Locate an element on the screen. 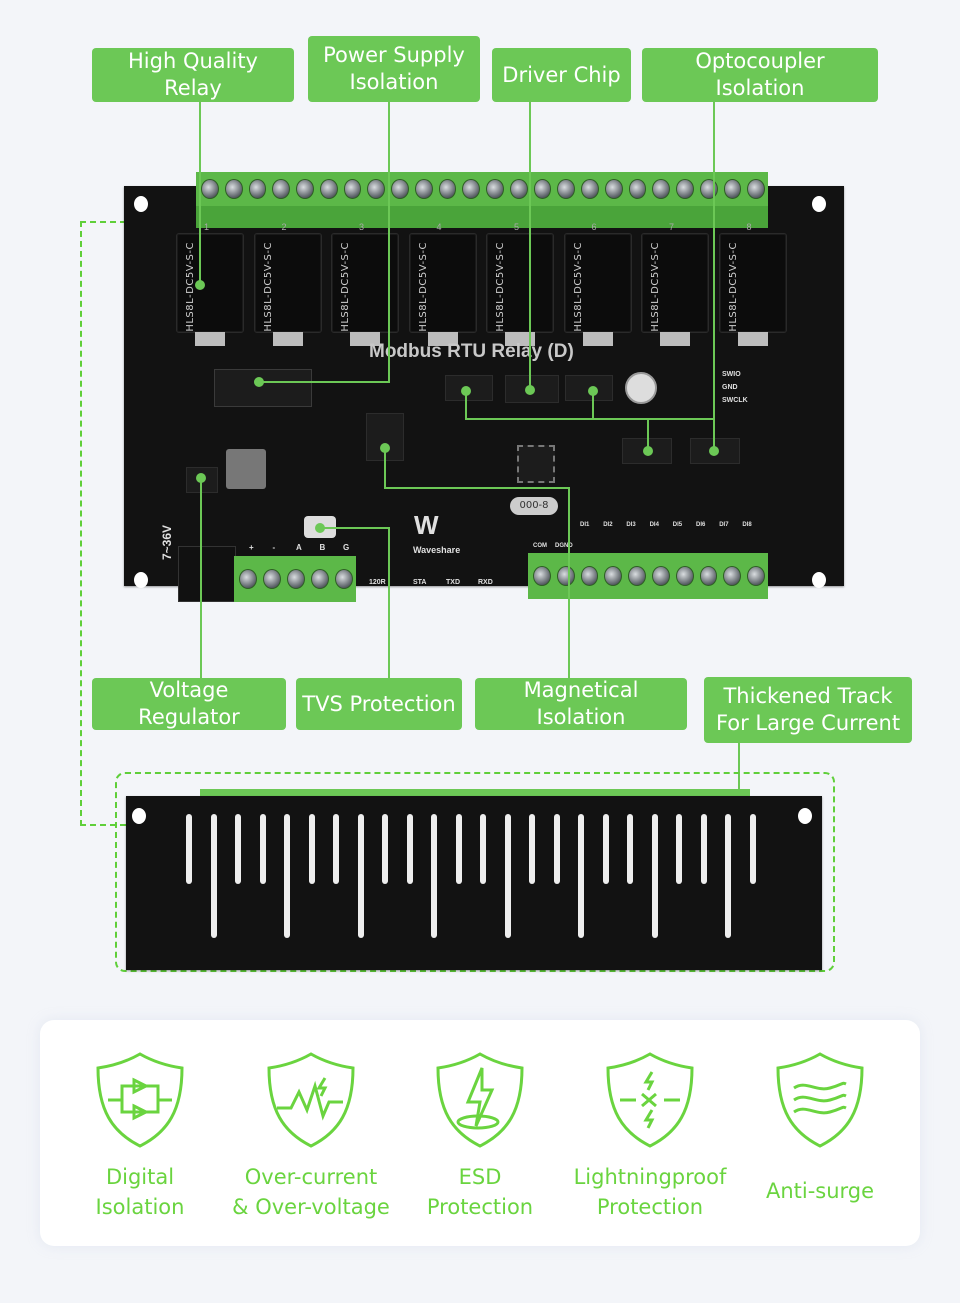 Image resolution: width=960 pixels, height=1303 pixels. feature-label: Lightningproof Protection is located at coordinates (650, 1192).